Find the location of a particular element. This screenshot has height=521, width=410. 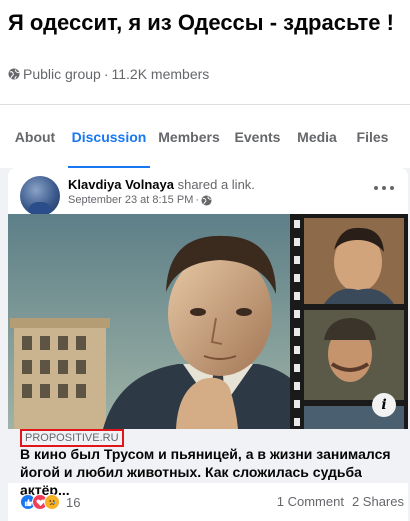

shares-count: 2 Shares is located at coordinates (378, 501).